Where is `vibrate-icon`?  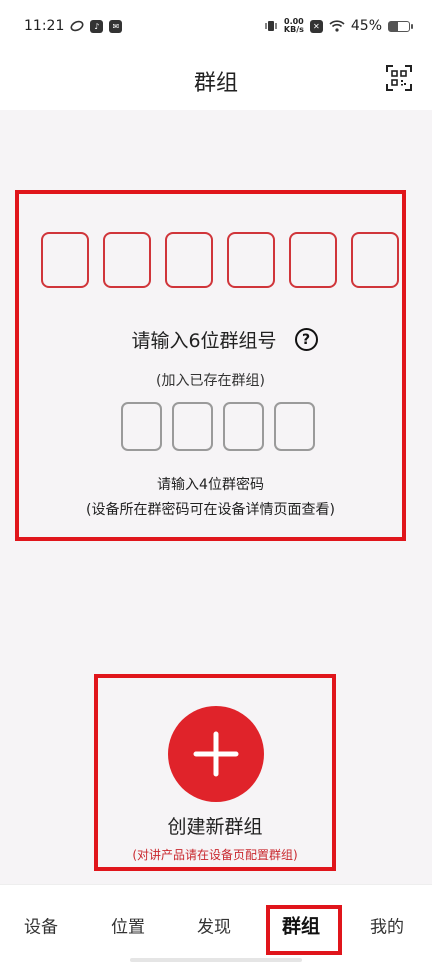
vibrate-icon is located at coordinates (271, 26).